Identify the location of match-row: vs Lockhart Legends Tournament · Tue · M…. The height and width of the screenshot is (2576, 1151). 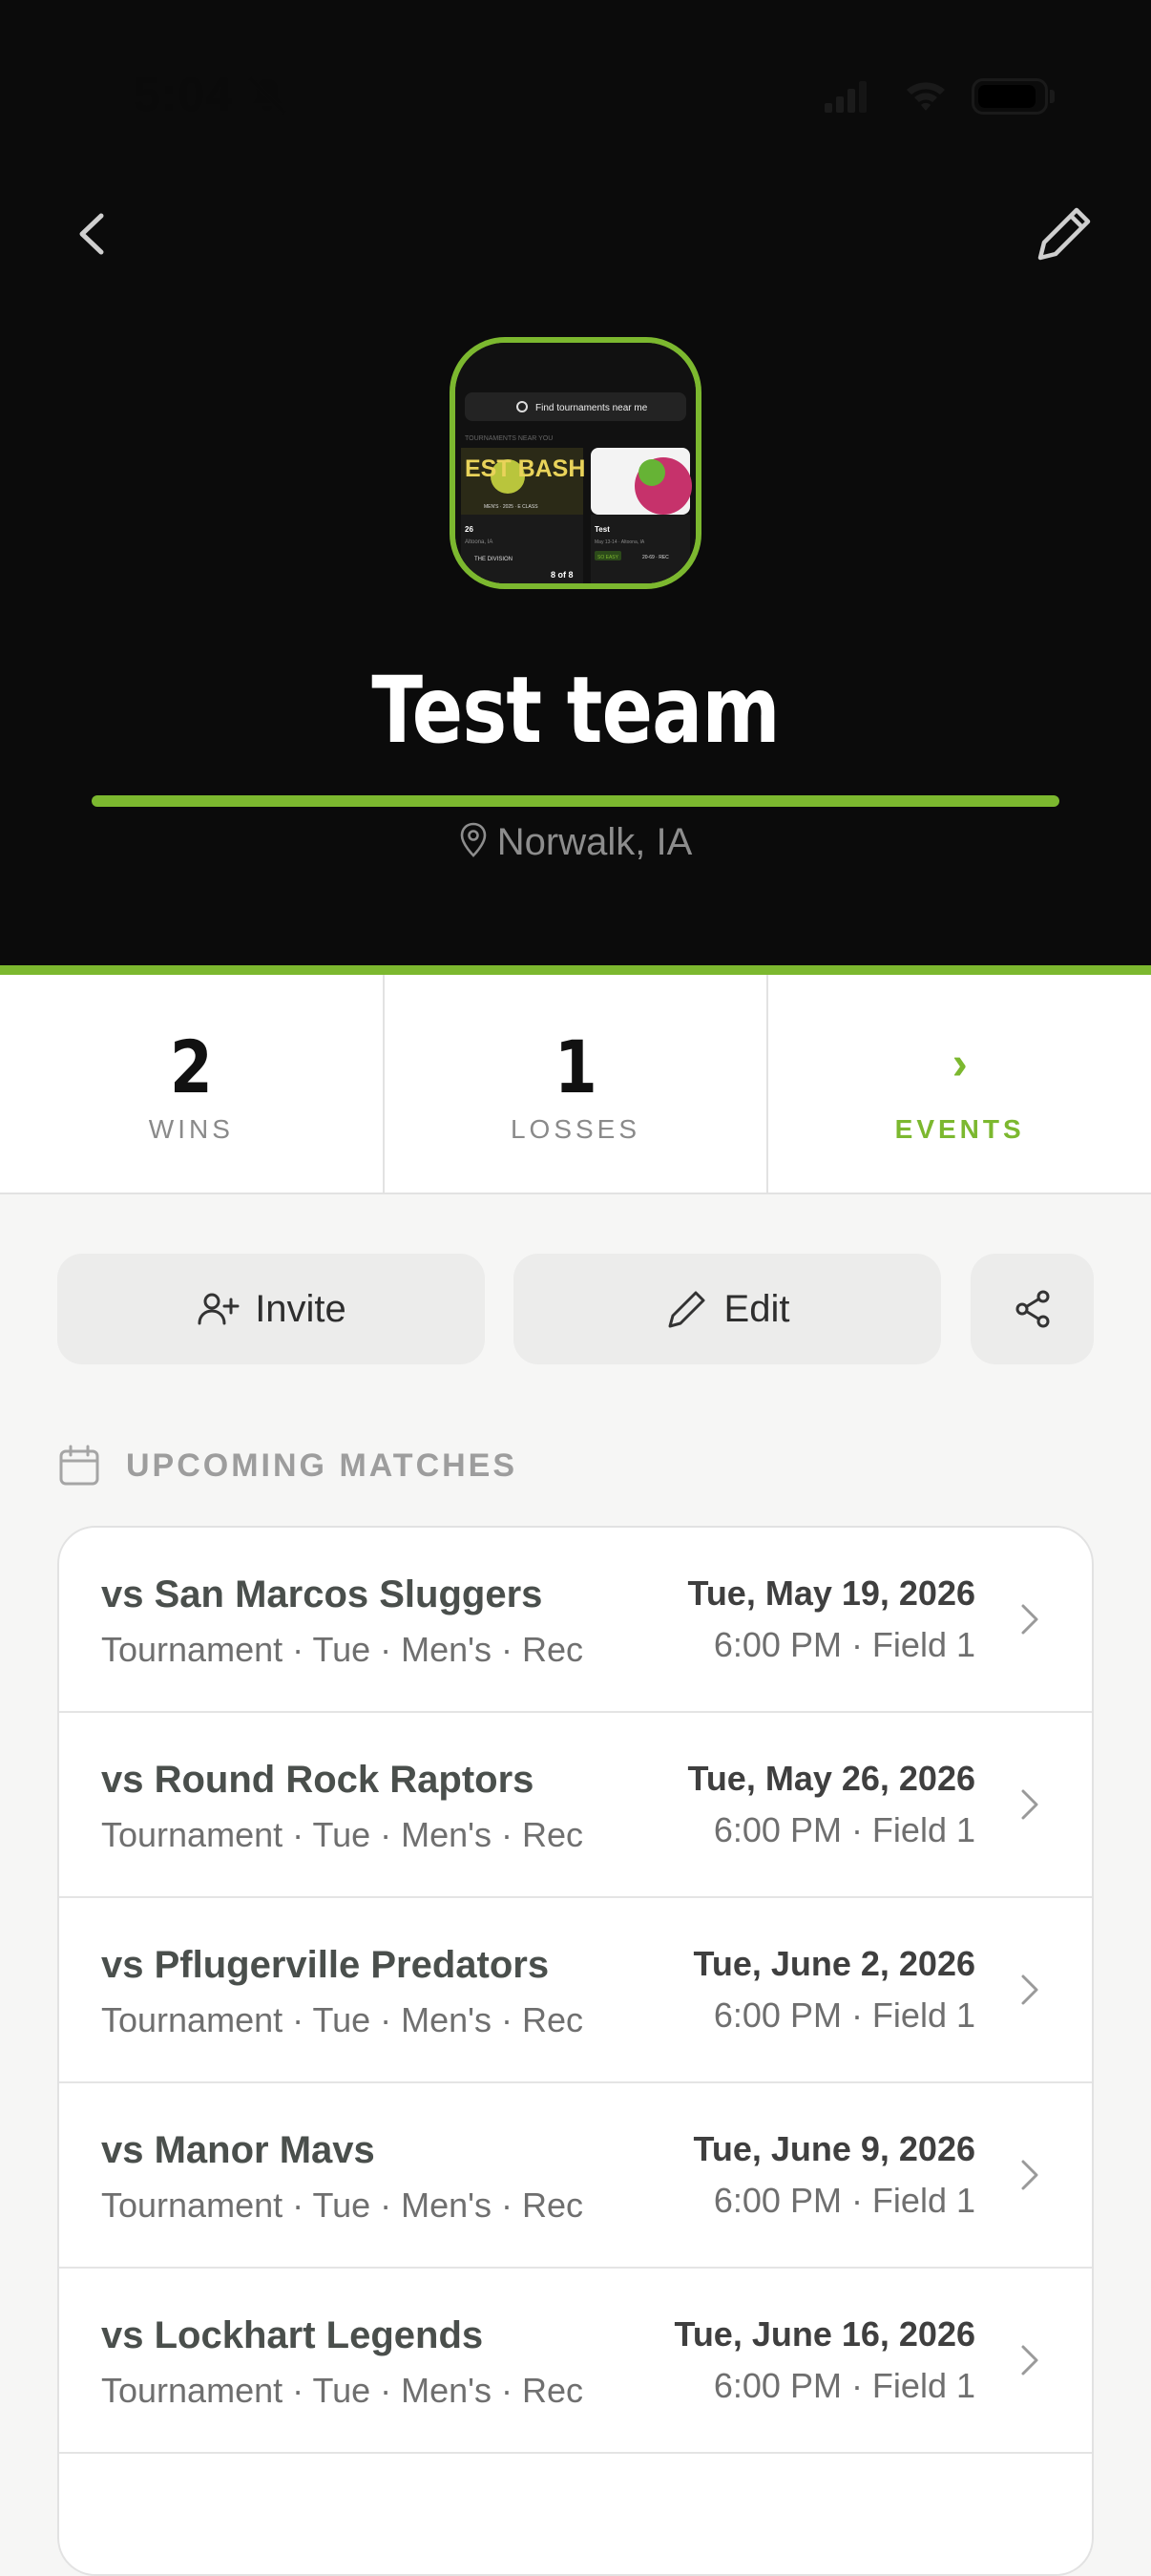
(575, 2361).